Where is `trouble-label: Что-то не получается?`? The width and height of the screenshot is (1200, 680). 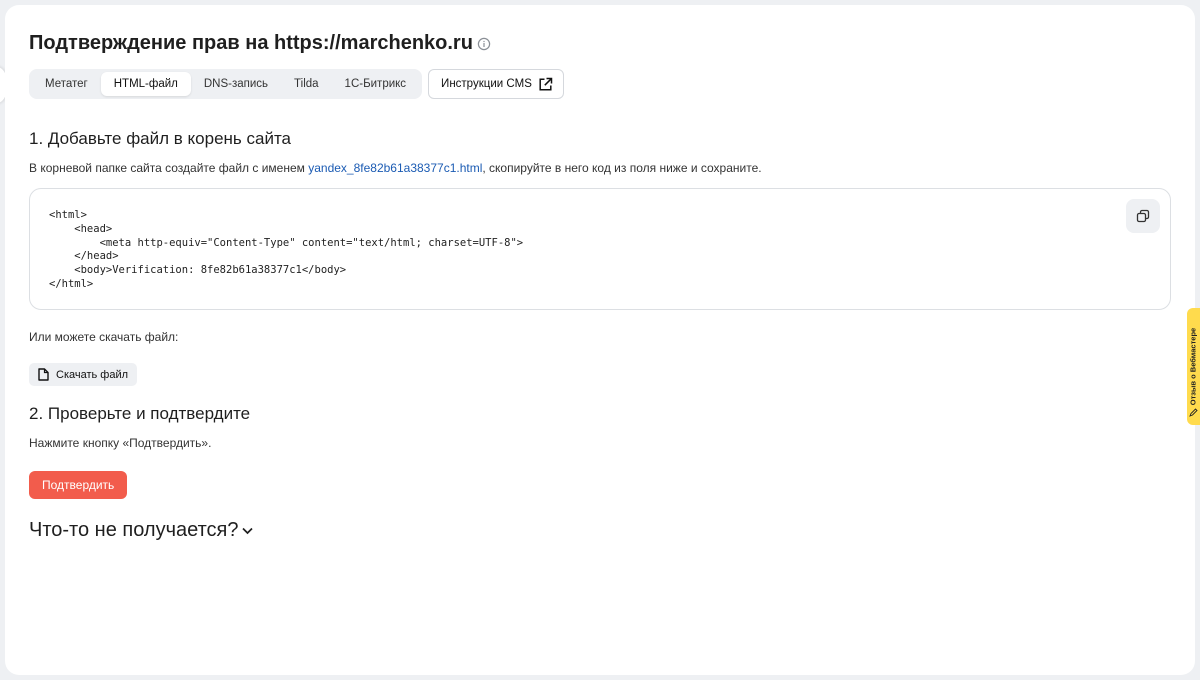
trouble-label: Что-то не получается? is located at coordinates (134, 530).